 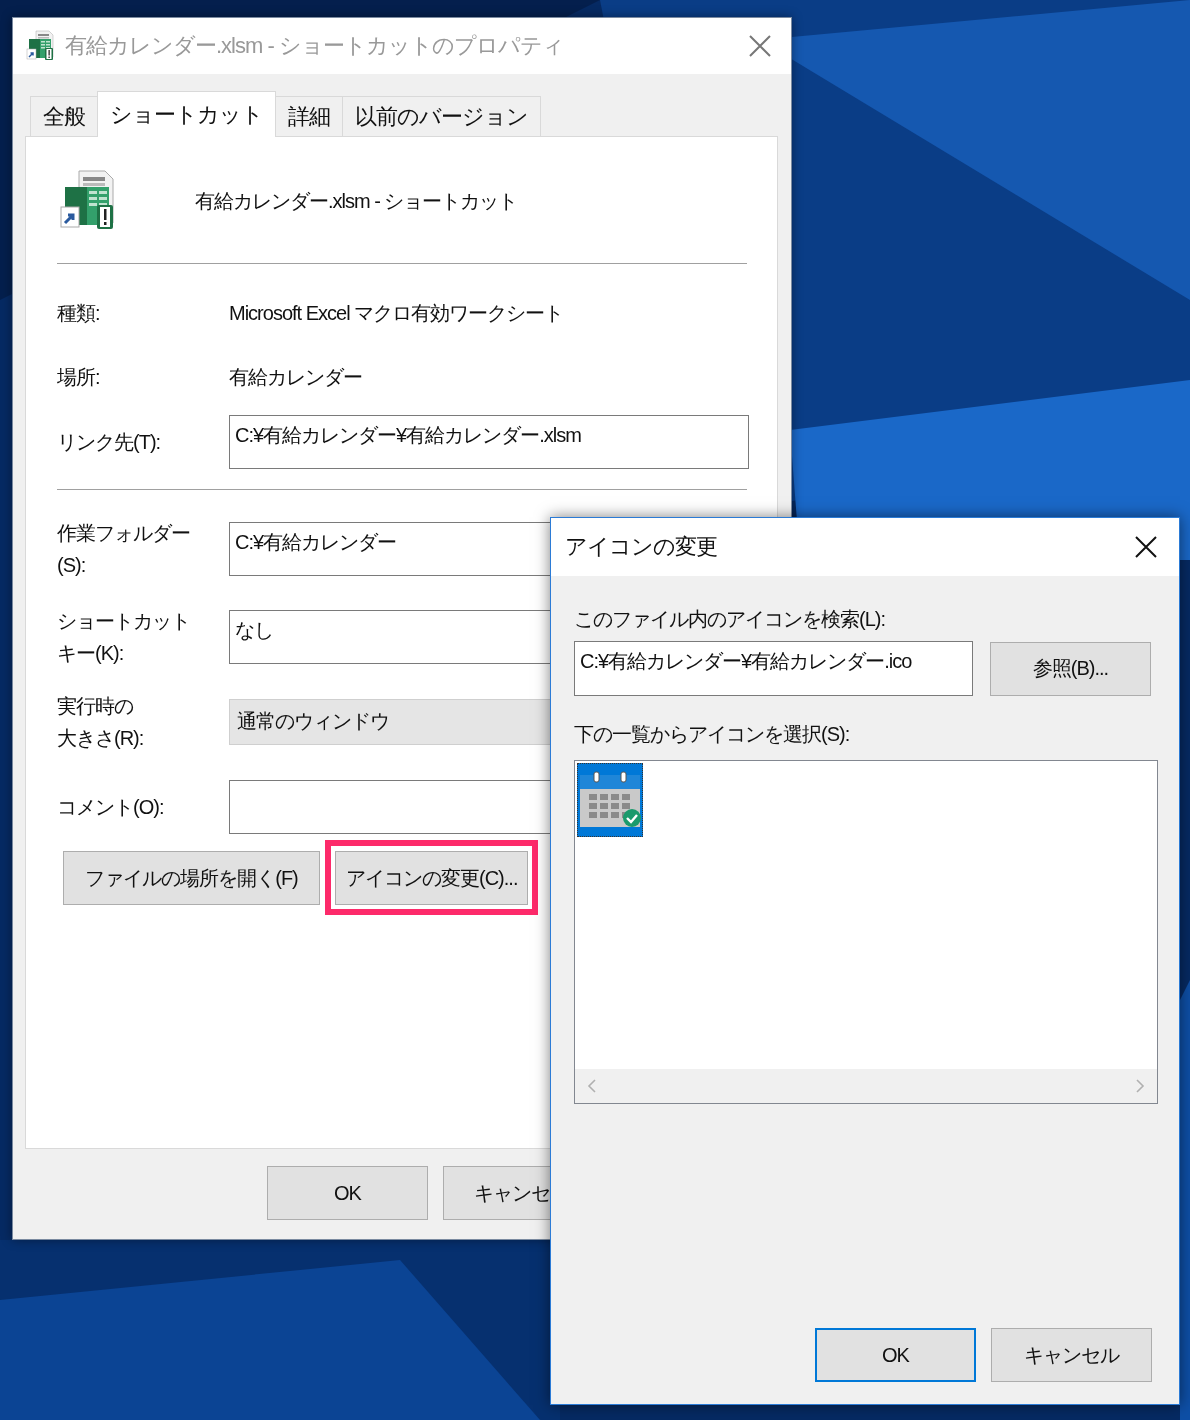 I want to click on field-value: 有給カレンダー, so click(x=296, y=377).